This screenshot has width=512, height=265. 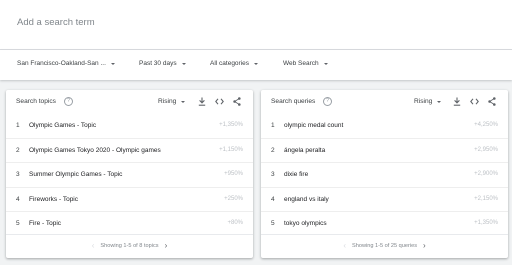 What do you see at coordinates (293, 101) in the screenshot?
I see `card-title: Search queries` at bounding box center [293, 101].